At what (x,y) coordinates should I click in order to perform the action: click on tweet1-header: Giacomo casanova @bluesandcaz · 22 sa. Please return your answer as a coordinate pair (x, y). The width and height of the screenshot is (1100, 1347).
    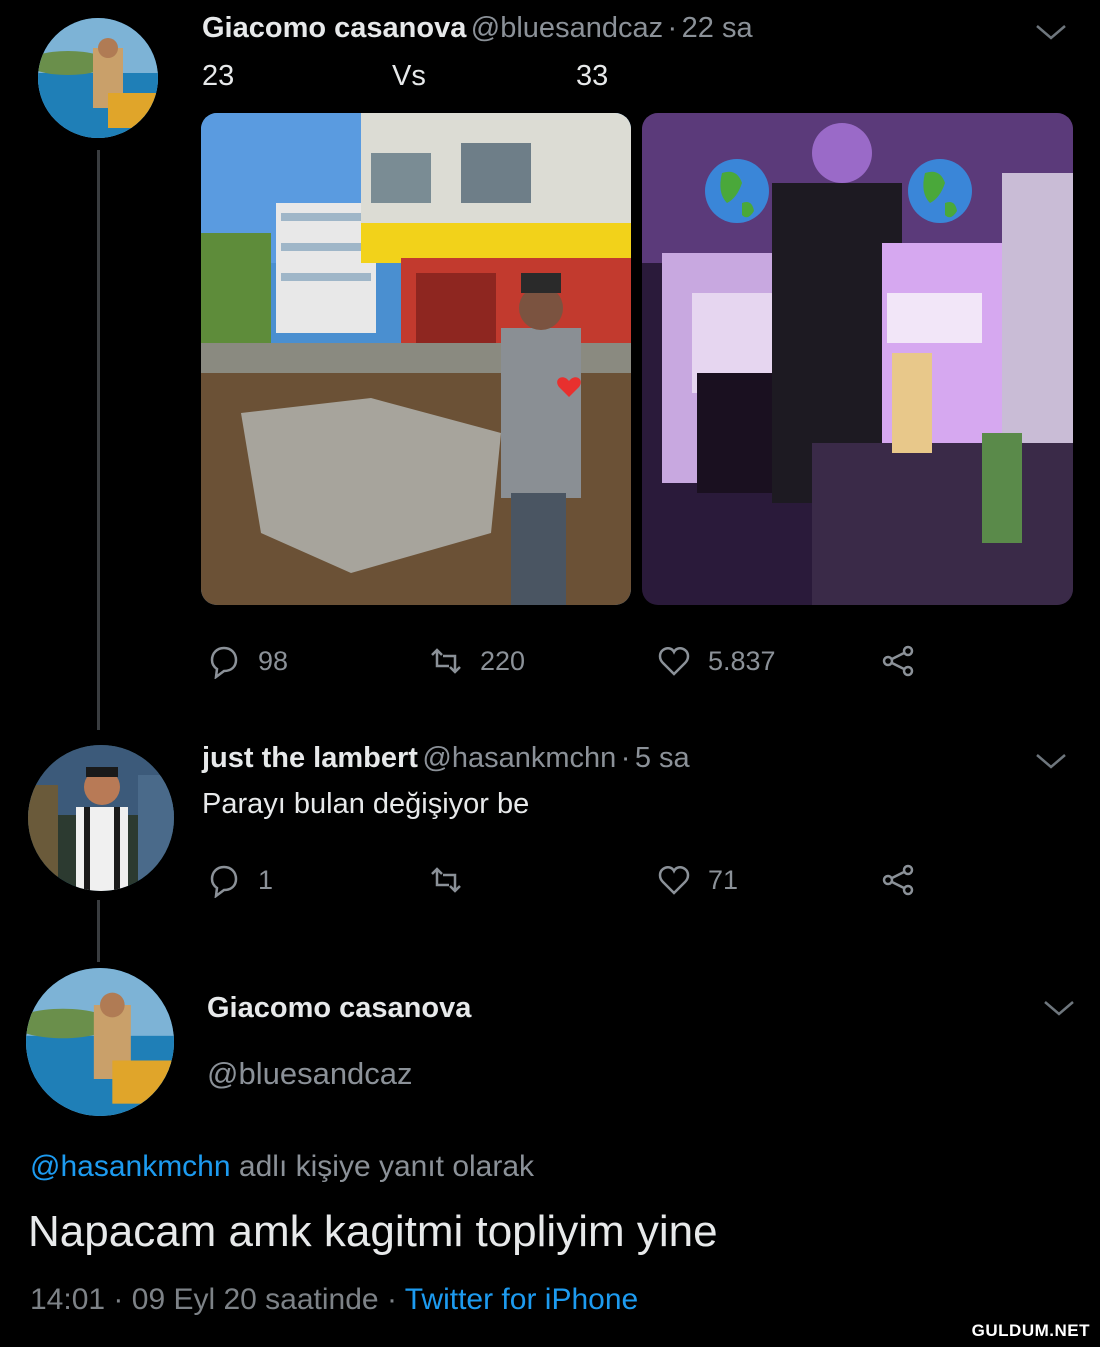
    Looking at the image, I should click on (477, 28).